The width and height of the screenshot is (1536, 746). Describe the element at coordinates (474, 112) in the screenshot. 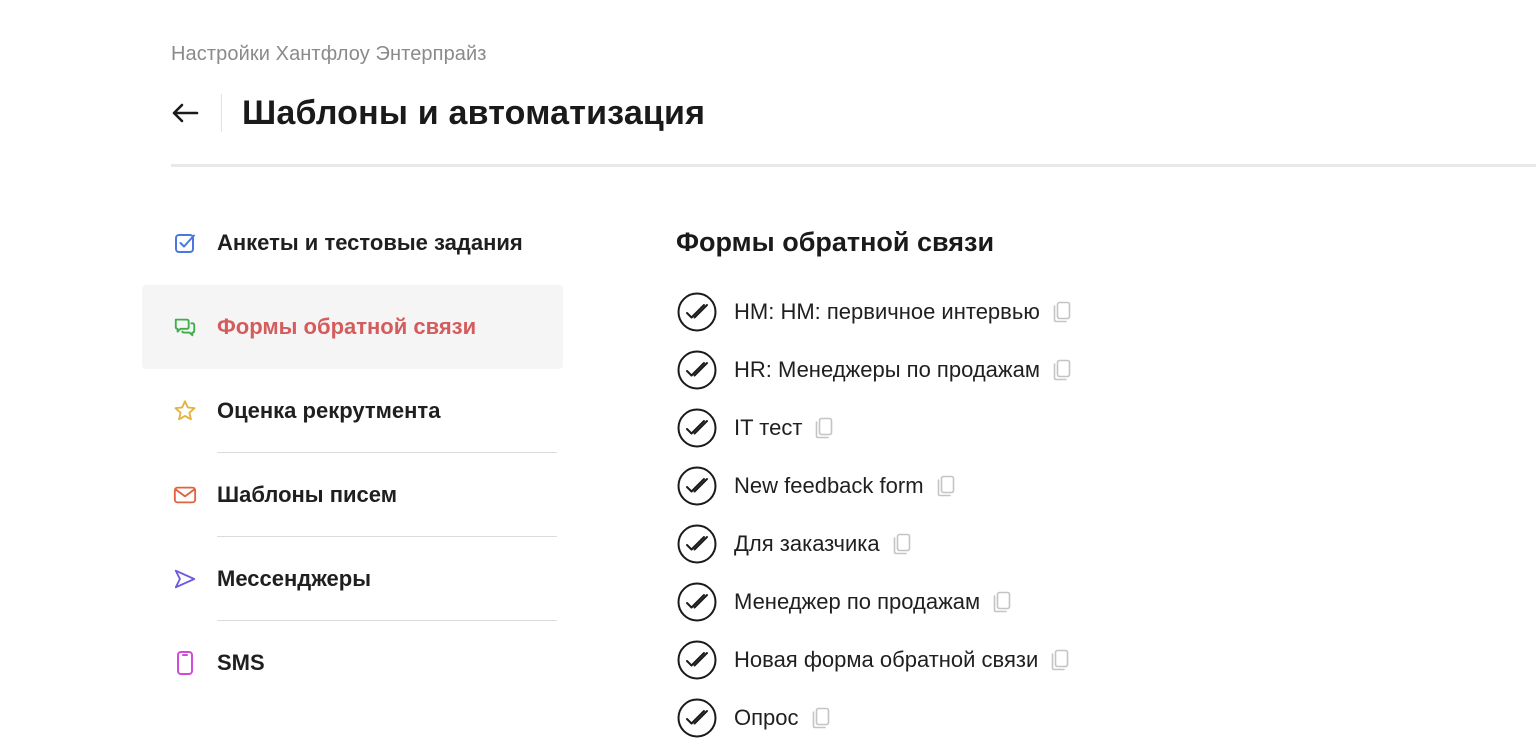

I see `page-title: Шаблоны и автоматизация` at that location.